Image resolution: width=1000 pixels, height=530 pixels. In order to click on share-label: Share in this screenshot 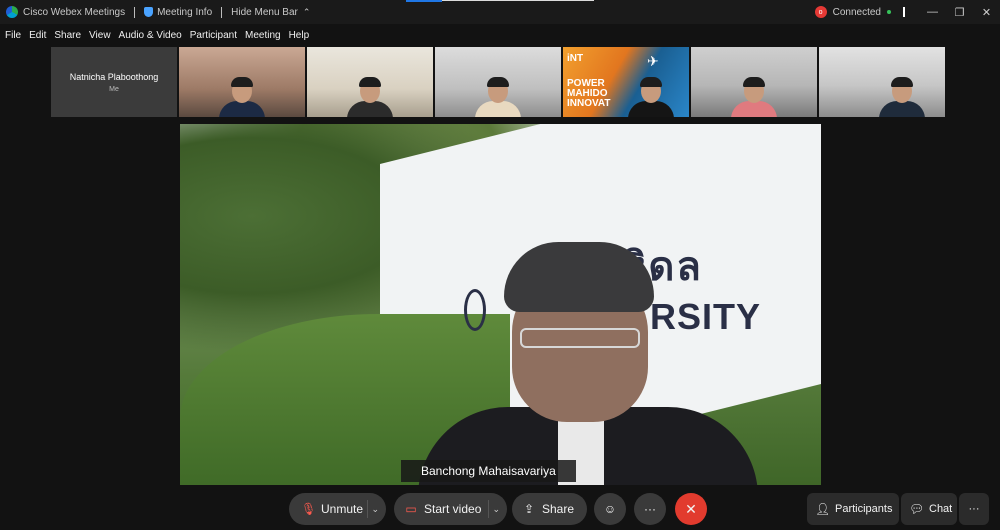, I will do `click(558, 509)`.